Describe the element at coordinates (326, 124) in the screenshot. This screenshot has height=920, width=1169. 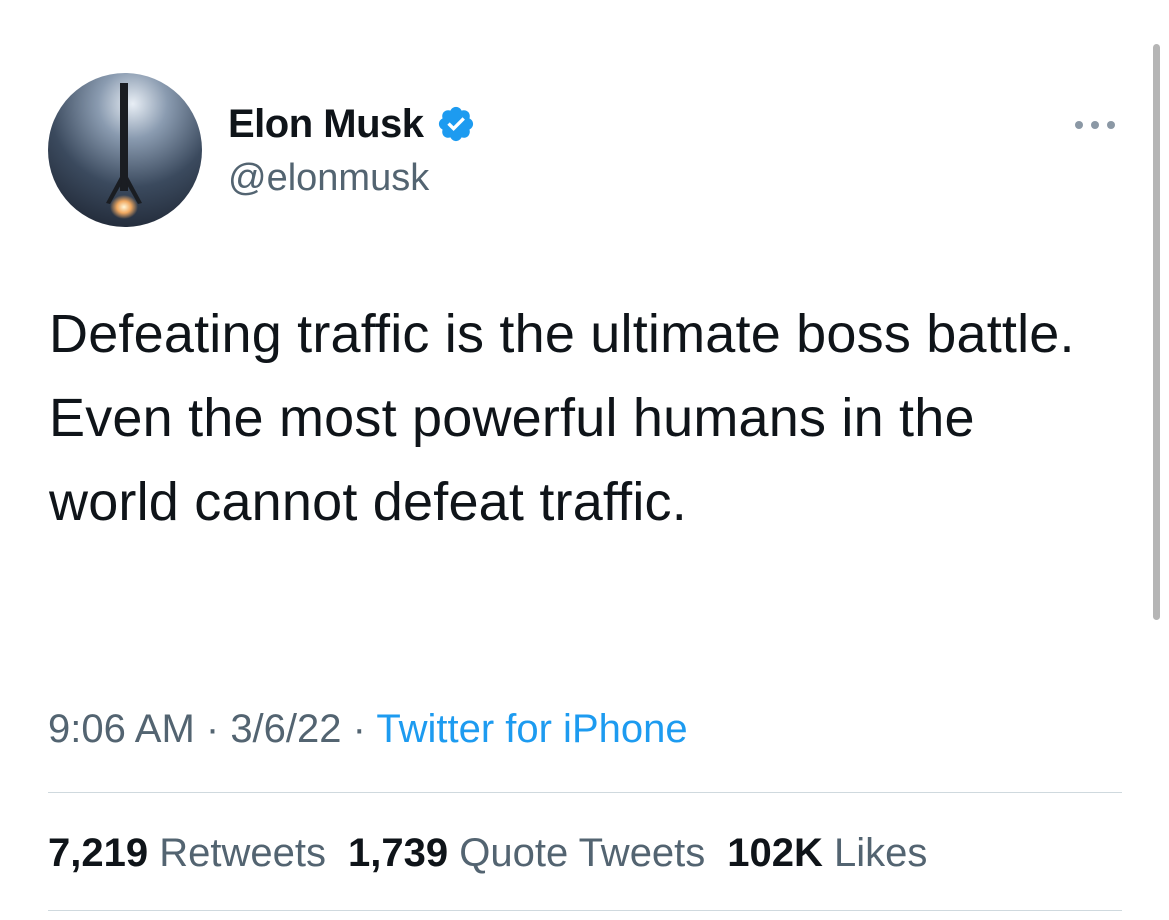
I see `display-name-text: Elon Musk` at that location.